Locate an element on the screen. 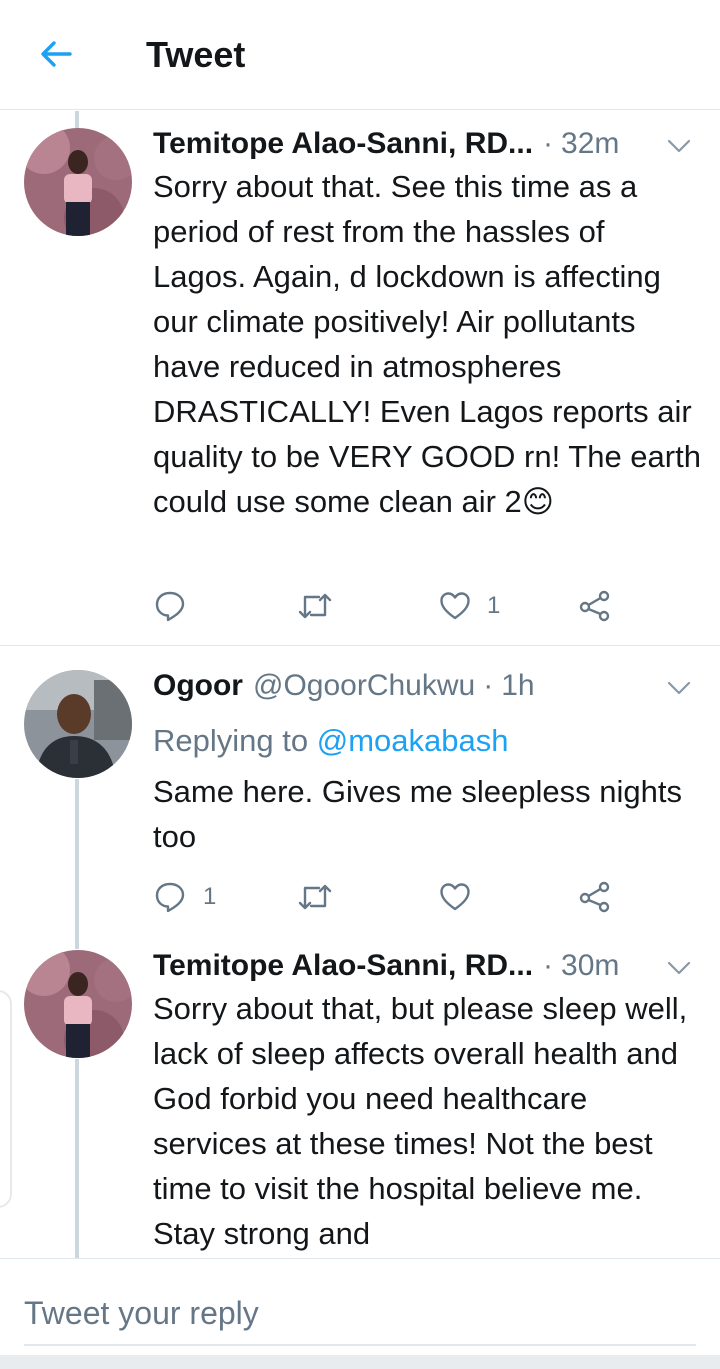 The image size is (720, 1369). reply-button: 1 is located at coordinates (184, 897).